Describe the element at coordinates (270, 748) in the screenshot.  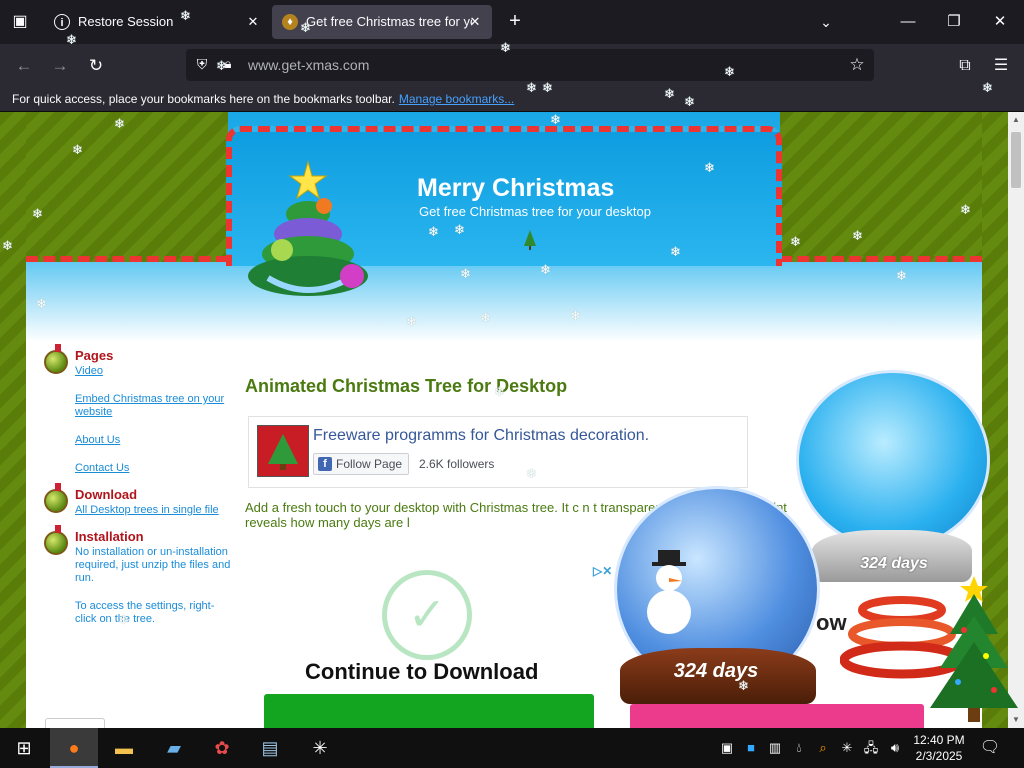
I see `app-taskbar-icon: ▤` at that location.